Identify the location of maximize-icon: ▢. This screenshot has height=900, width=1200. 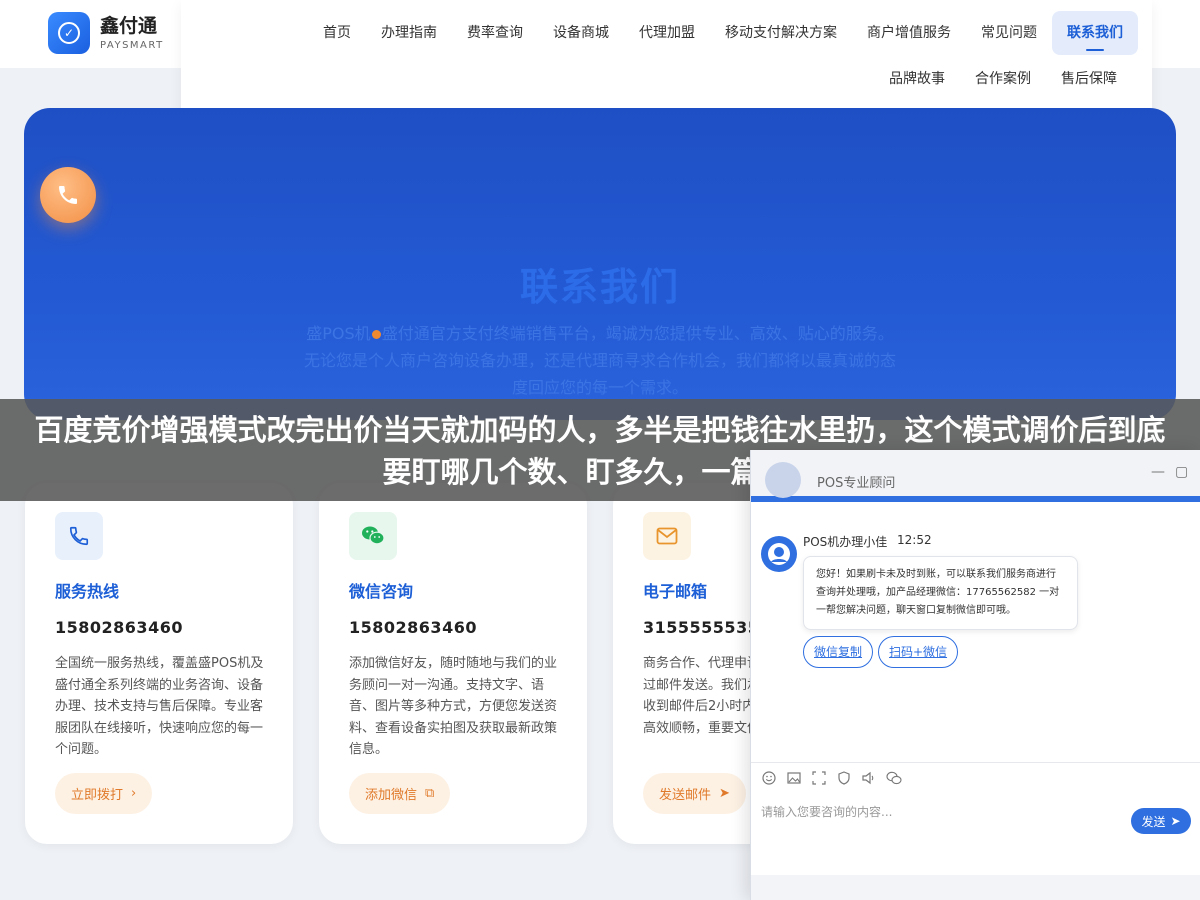
(1181, 472).